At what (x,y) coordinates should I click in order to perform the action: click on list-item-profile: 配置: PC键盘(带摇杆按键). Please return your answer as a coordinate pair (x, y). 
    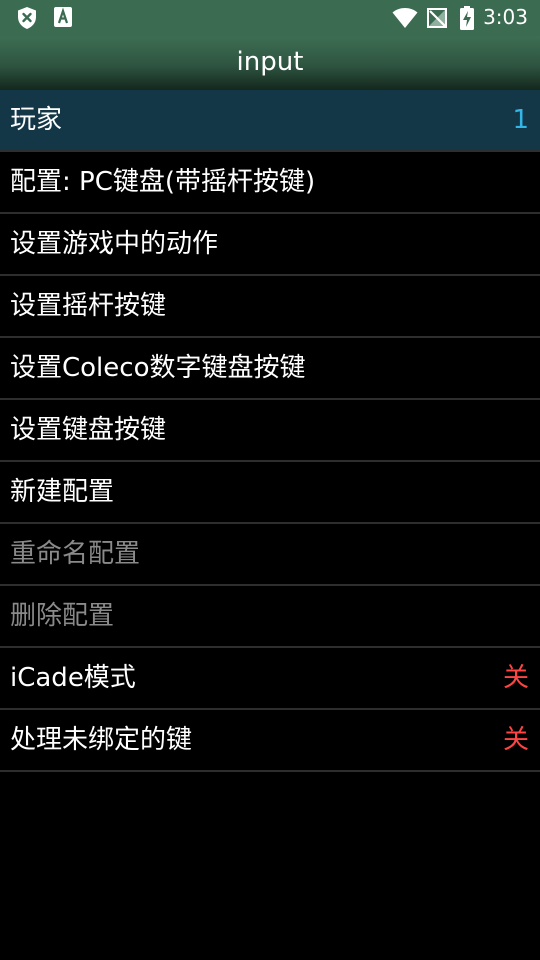
    Looking at the image, I should click on (270, 183).